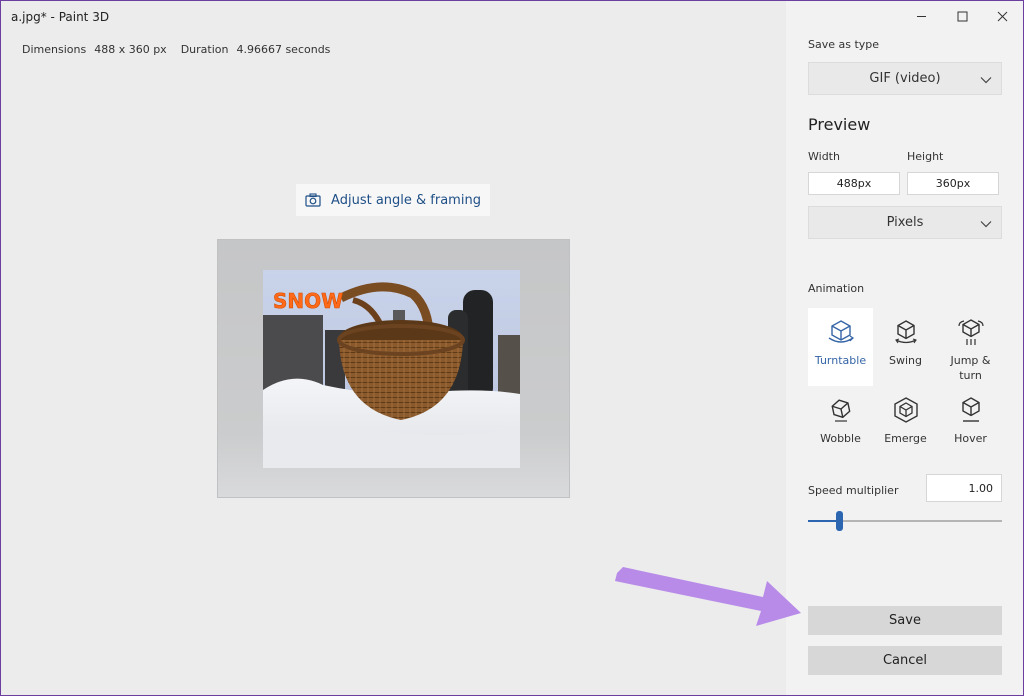  I want to click on animation-wobble: Wobble, so click(840, 425).